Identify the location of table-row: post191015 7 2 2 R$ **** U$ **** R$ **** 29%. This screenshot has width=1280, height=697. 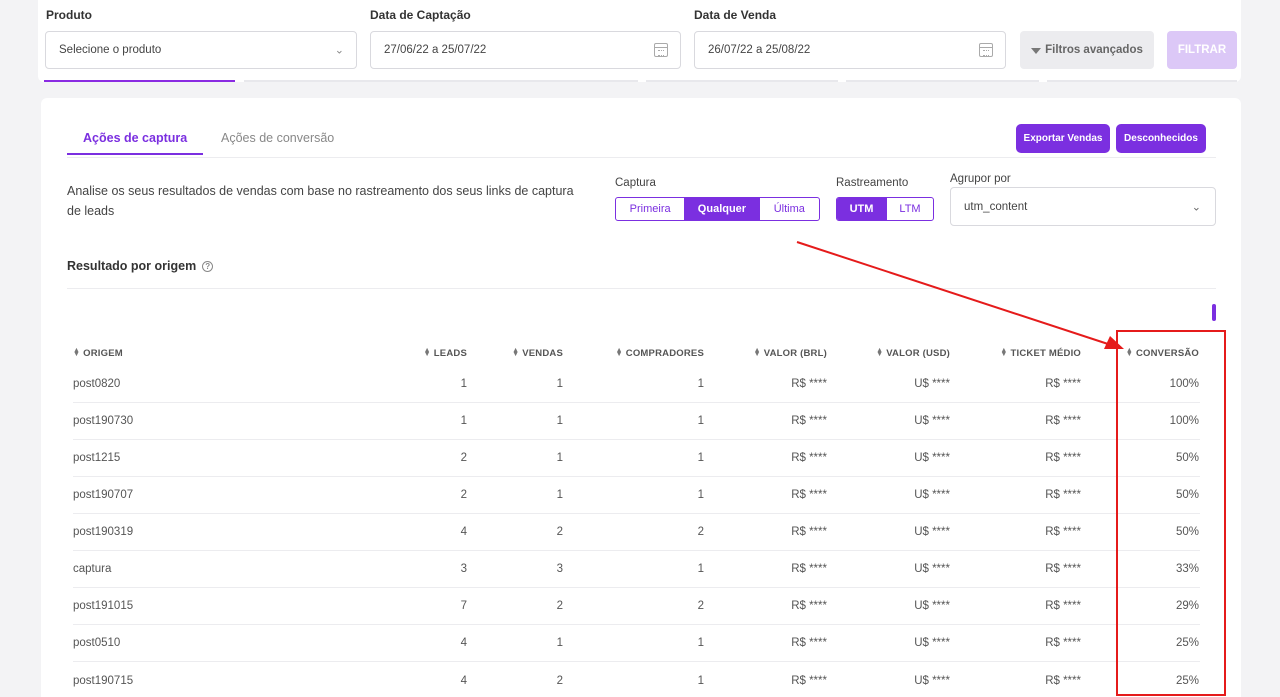
(636, 606).